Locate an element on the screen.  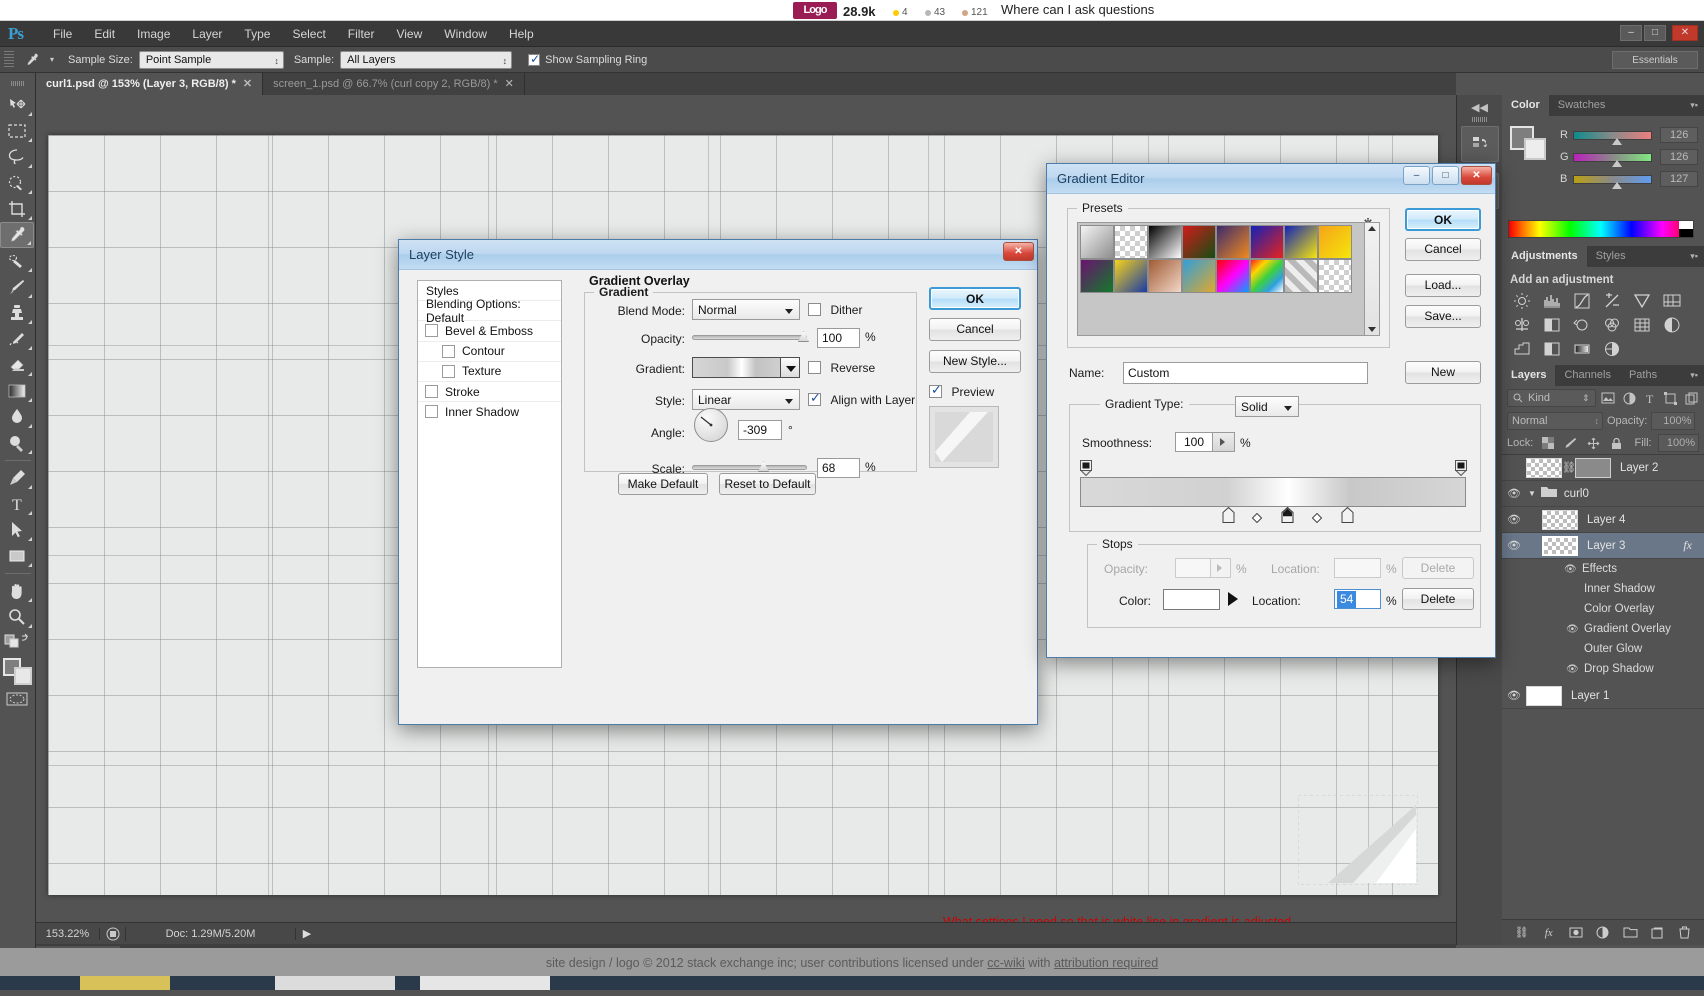
lock-position-icon is located at coordinates (1593, 443).